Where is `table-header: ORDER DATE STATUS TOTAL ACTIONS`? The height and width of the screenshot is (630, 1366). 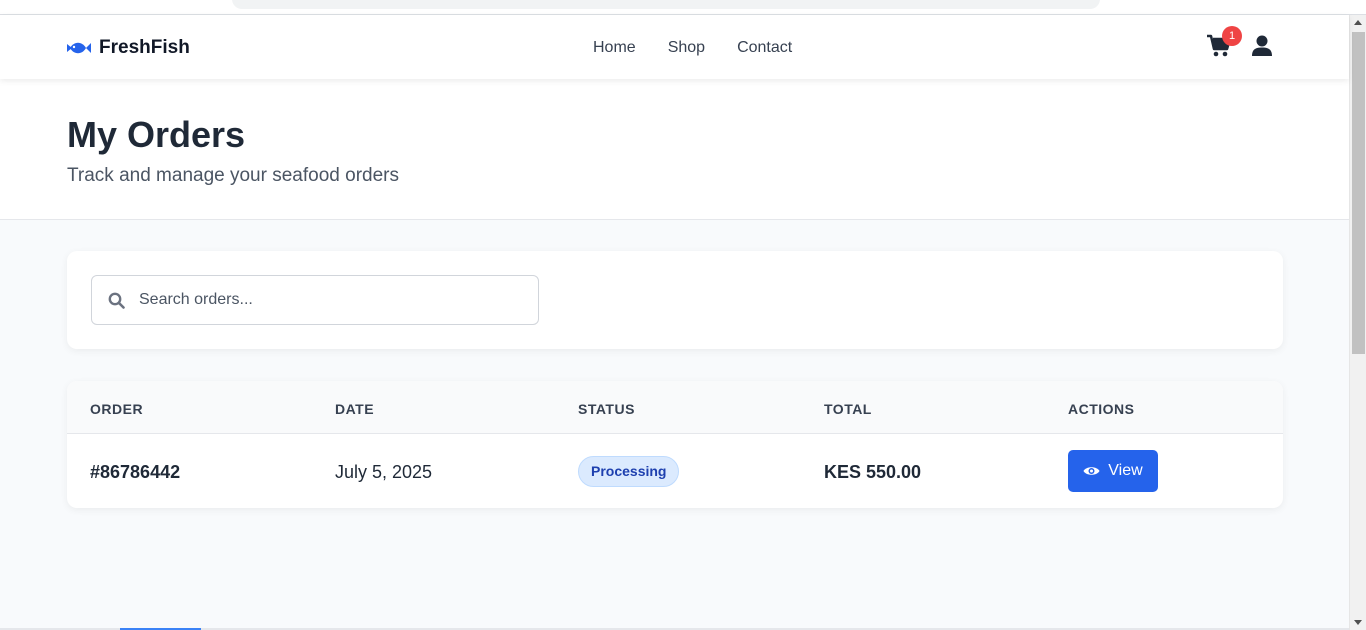 table-header: ORDER DATE STATUS TOTAL ACTIONS is located at coordinates (675, 407).